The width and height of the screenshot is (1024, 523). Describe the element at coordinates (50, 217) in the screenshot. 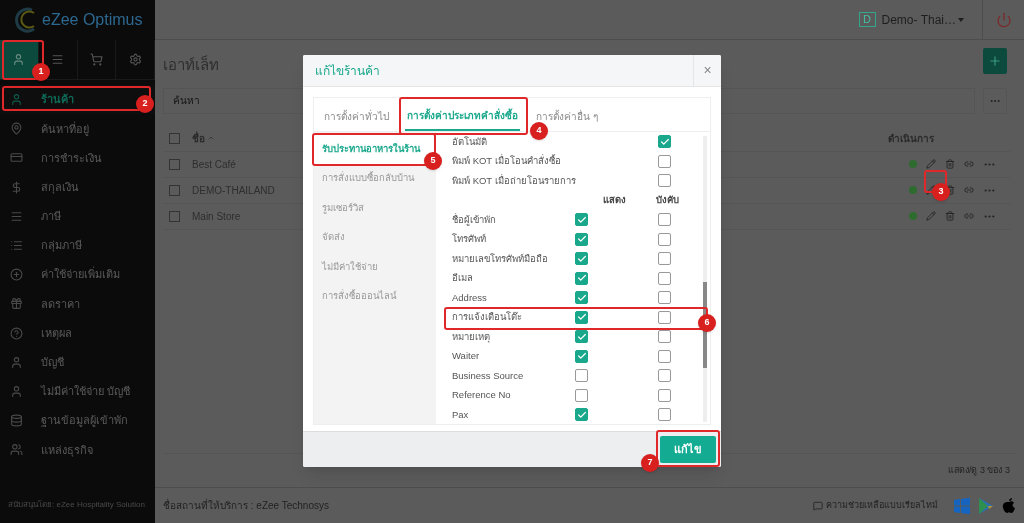

I see `sidebar-item-label: ภาษี` at that location.